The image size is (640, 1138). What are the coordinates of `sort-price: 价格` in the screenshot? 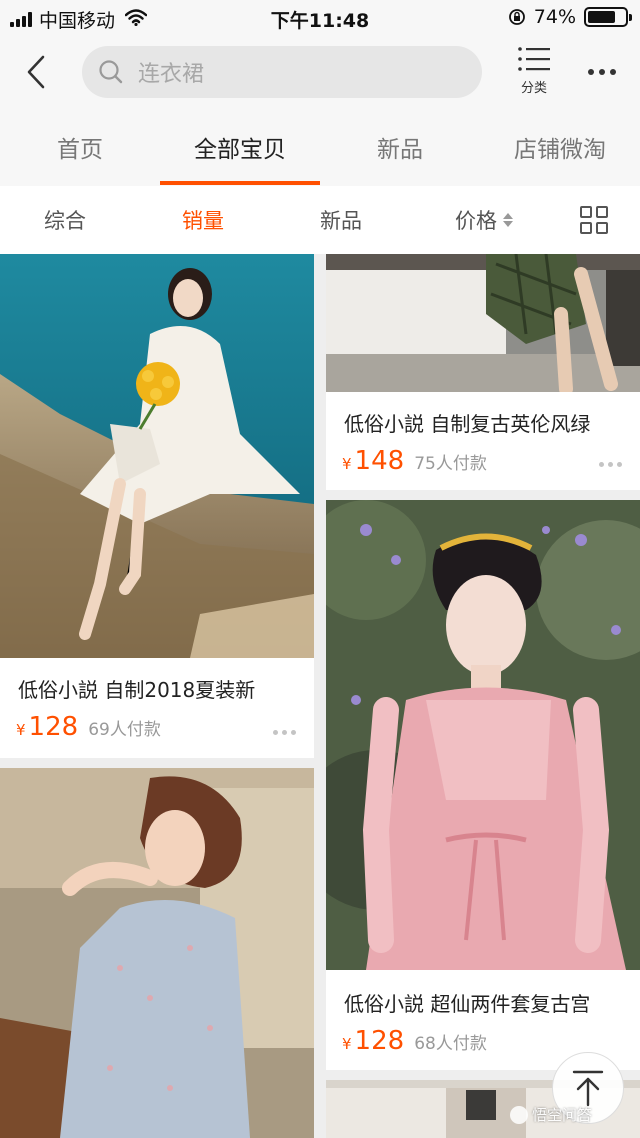 It's located at (484, 220).